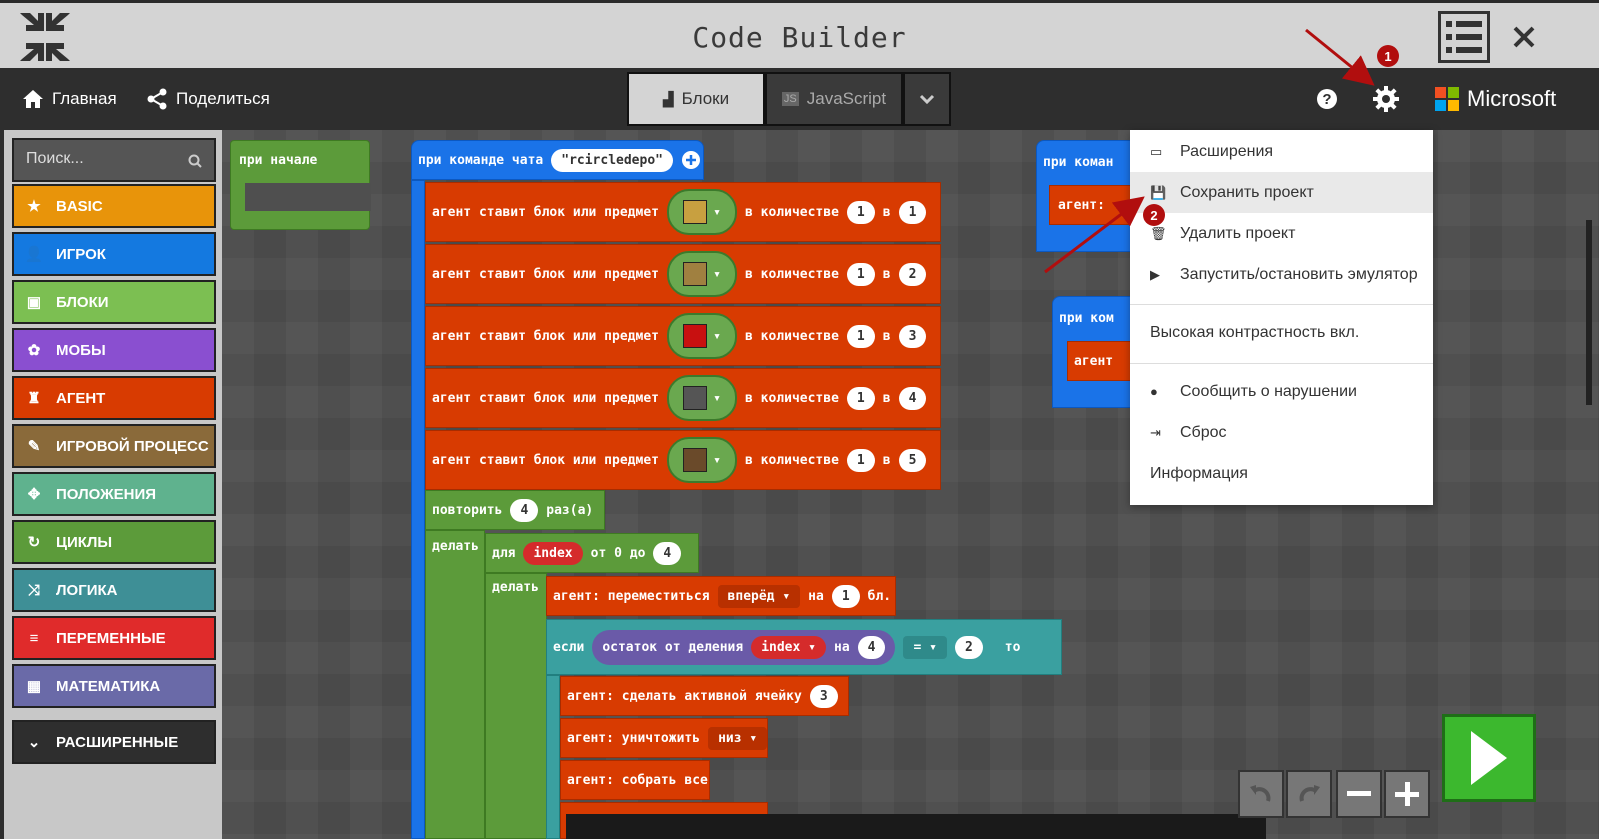 This screenshot has width=1599, height=839. I want to click on active-slot-block: агент: сделать активной ячейку 3, so click(704, 696).